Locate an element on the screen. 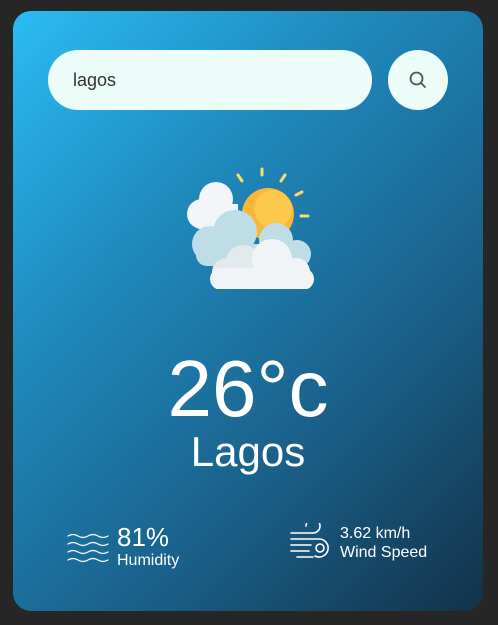 The height and width of the screenshot is (625, 498). sun-behind-clouds-icon is located at coordinates (250, 228).